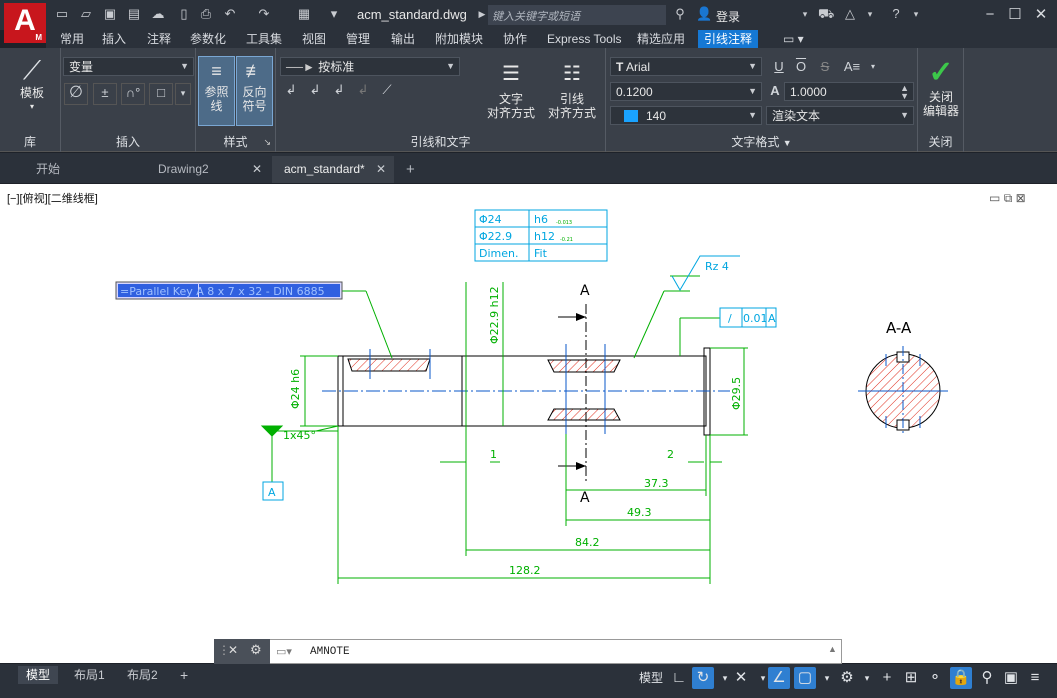 The height and width of the screenshot is (698, 1057). Describe the element at coordinates (852, 67) in the screenshot. I see `case-button: A≡` at that location.